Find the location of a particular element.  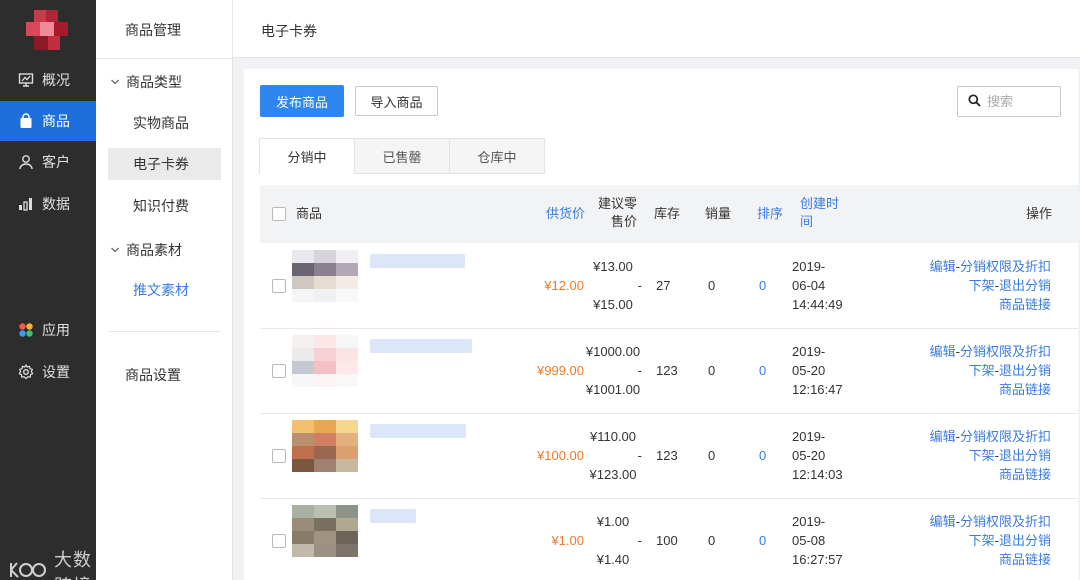

col-stock: 库存 is located at coordinates (667, 213).